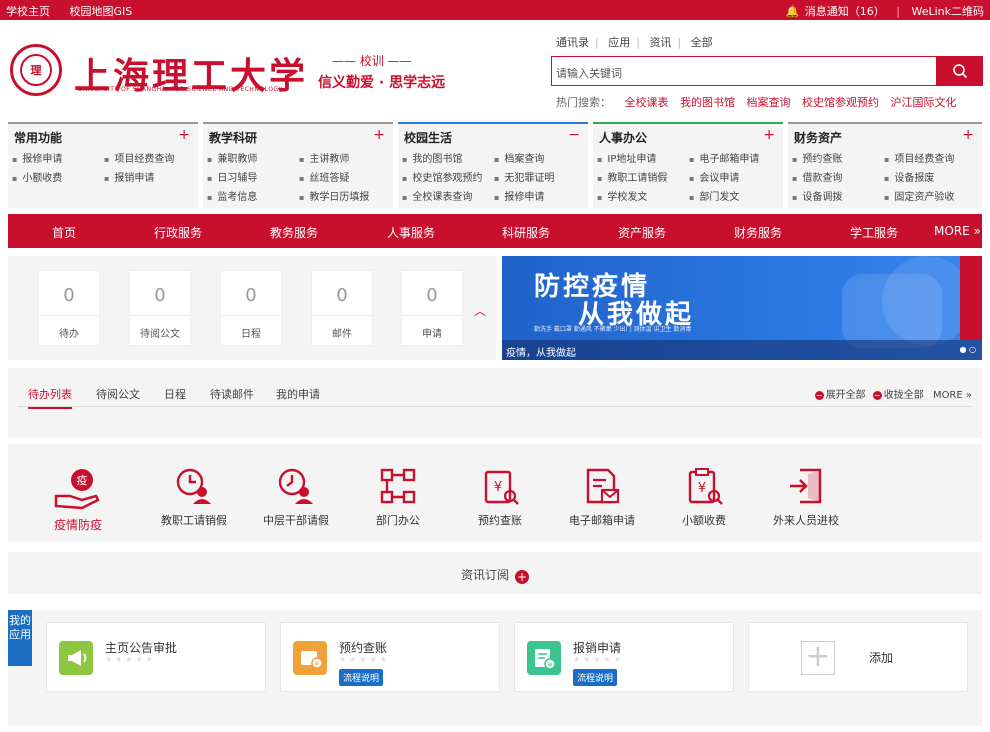 The width and height of the screenshot is (990, 732). Describe the element at coordinates (160, 308) in the screenshot. I see `stat-docs: 0 待阅公文` at that location.